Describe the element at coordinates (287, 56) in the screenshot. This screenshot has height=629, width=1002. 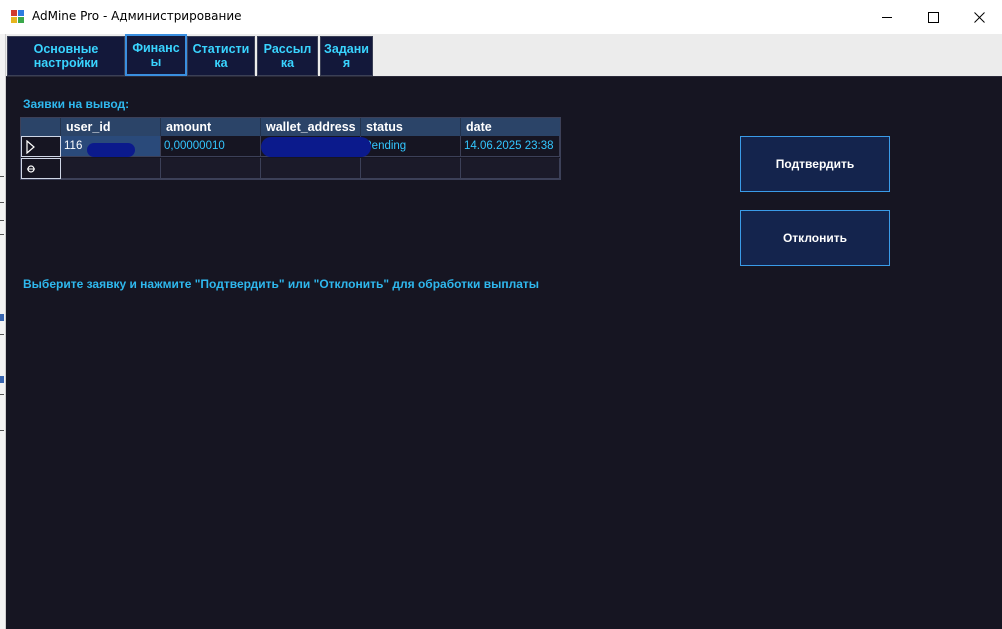
I see `tab-mailing: Рассыл ка` at that location.